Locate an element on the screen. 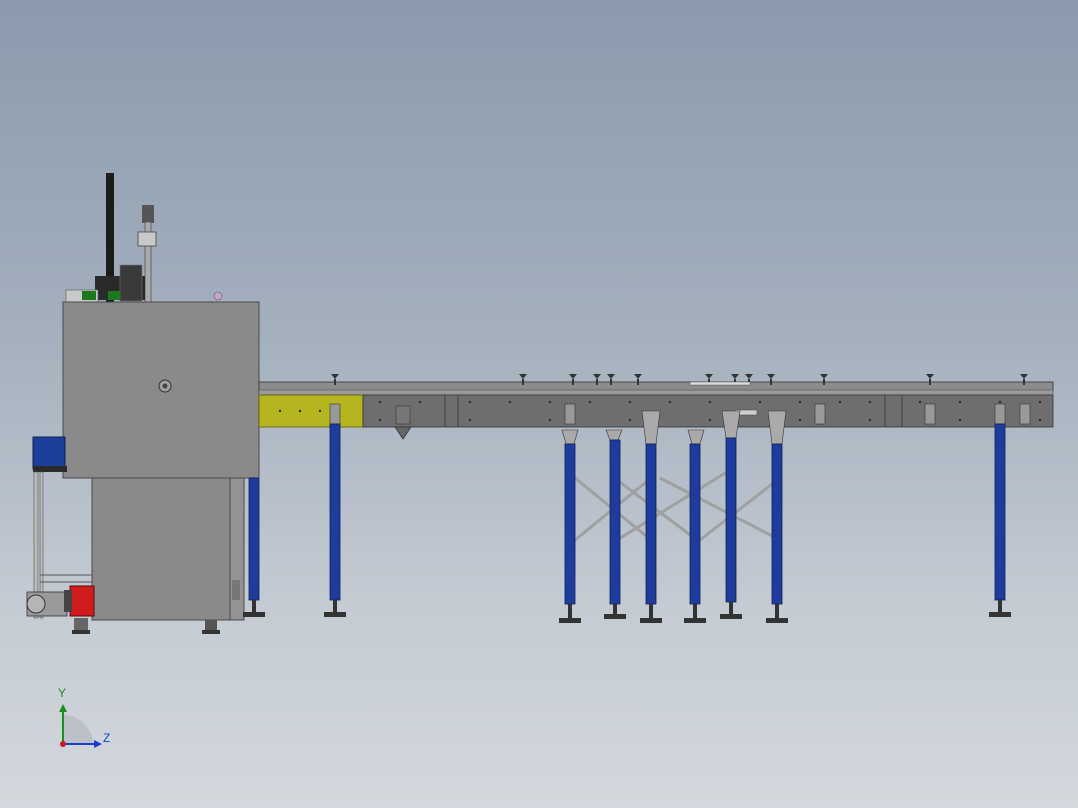 This screenshot has height=808, width=1078. x-axis-dot is located at coordinates (63, 744).